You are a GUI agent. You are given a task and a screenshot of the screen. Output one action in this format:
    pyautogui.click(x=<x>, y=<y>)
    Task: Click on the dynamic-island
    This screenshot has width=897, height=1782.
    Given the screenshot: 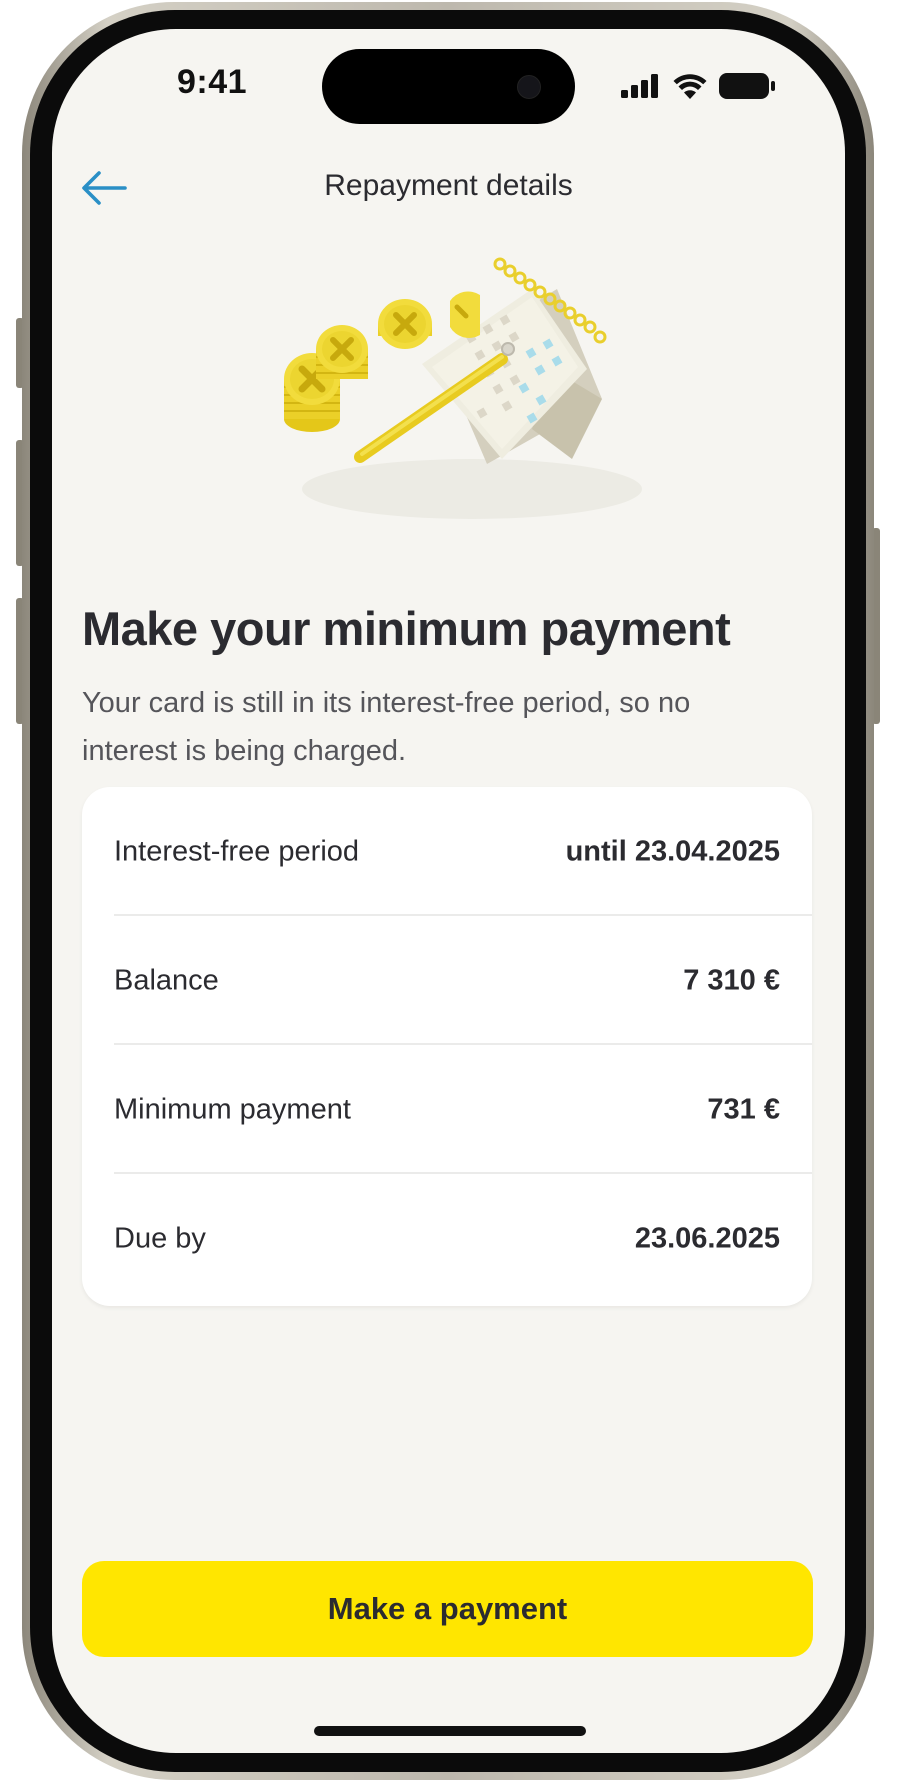 What is the action you would take?
    pyautogui.click(x=448, y=86)
    